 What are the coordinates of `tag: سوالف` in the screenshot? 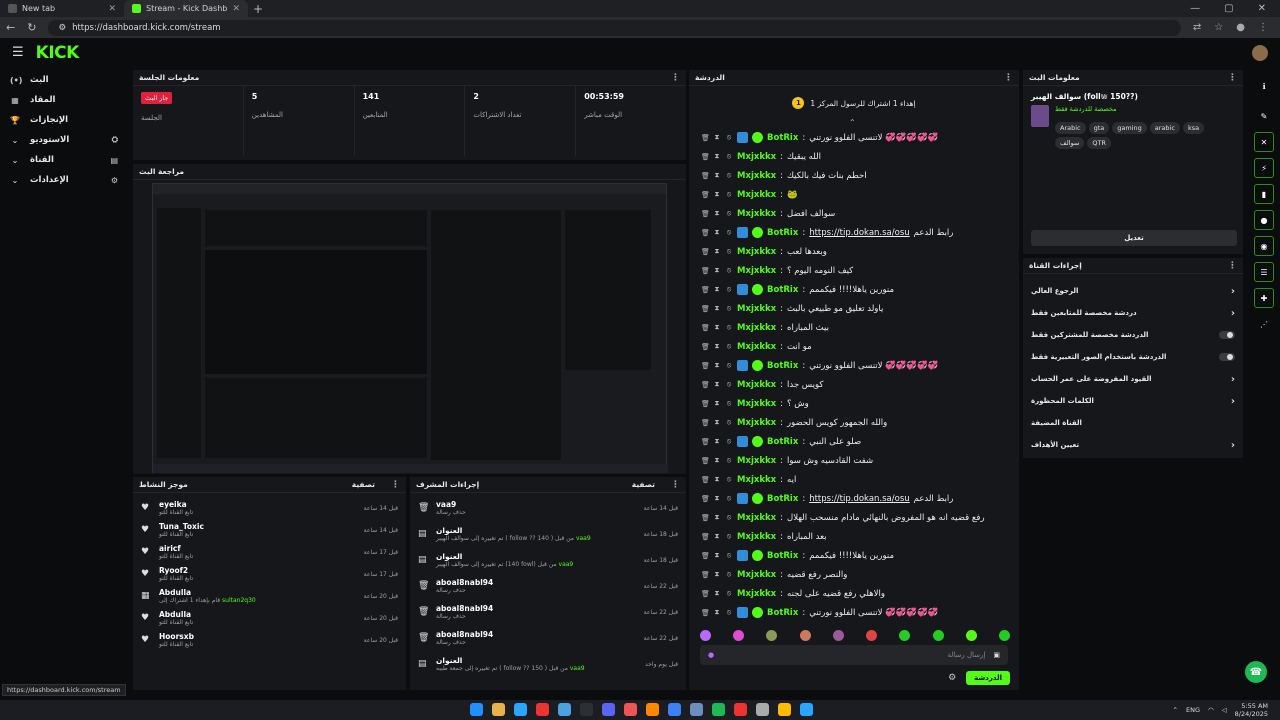 It's located at (1070, 143).